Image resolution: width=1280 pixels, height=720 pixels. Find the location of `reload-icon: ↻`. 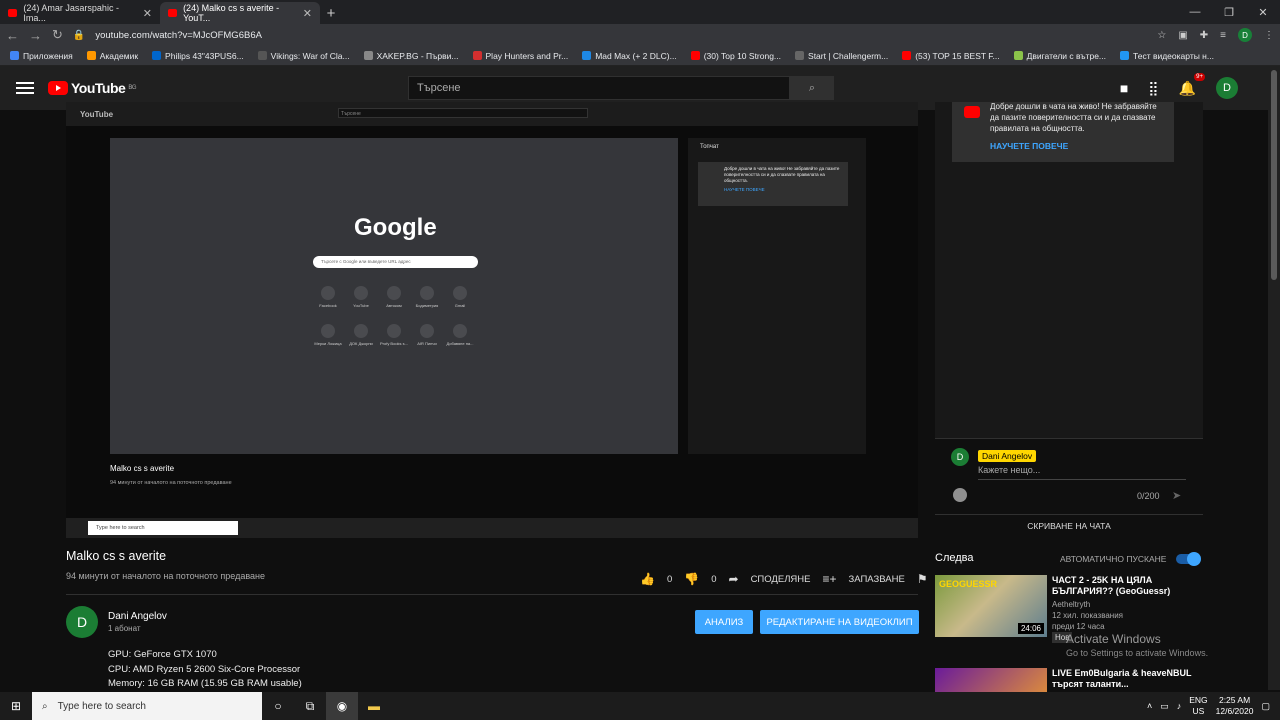

reload-icon: ↻ is located at coordinates (57, 35).